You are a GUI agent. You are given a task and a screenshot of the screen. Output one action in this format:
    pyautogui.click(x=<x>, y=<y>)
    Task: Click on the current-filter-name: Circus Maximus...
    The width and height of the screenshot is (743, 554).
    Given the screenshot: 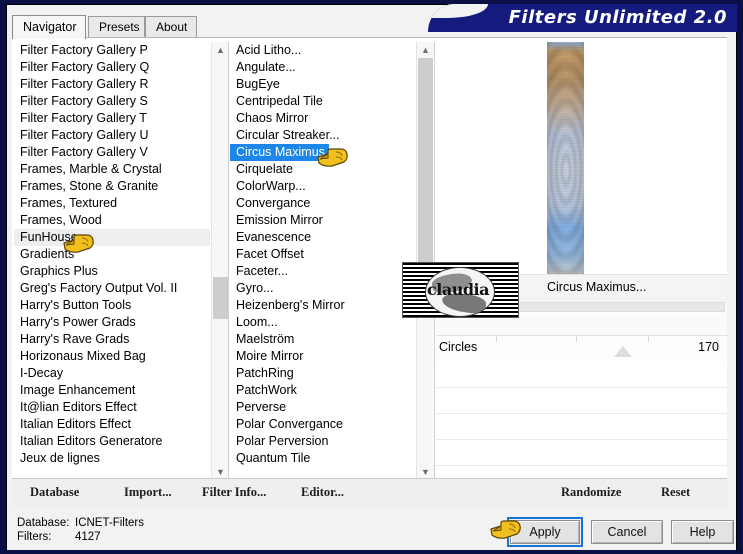 What is the action you would take?
    pyautogui.click(x=597, y=287)
    